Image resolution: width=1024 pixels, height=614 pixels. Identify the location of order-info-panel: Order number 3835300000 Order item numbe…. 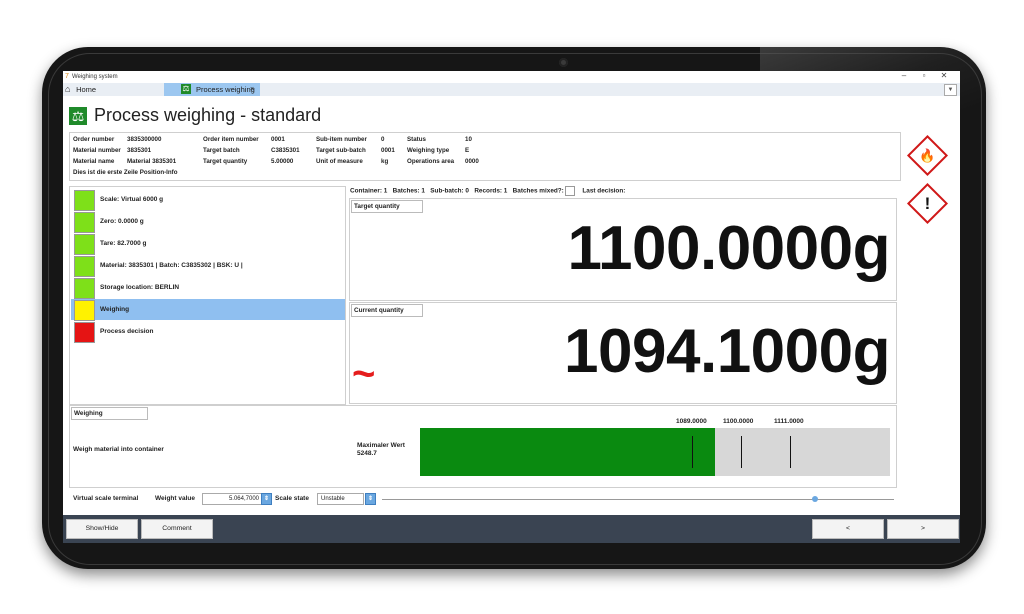
(485, 156).